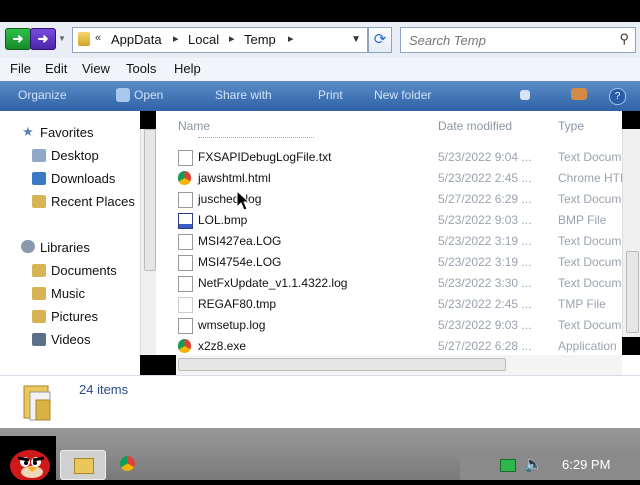 This screenshot has height=485, width=640. Describe the element at coordinates (389, 345) in the screenshot. I see `file-row: x2z8.exe 5/27/2022 6:28 ... Application` at that location.